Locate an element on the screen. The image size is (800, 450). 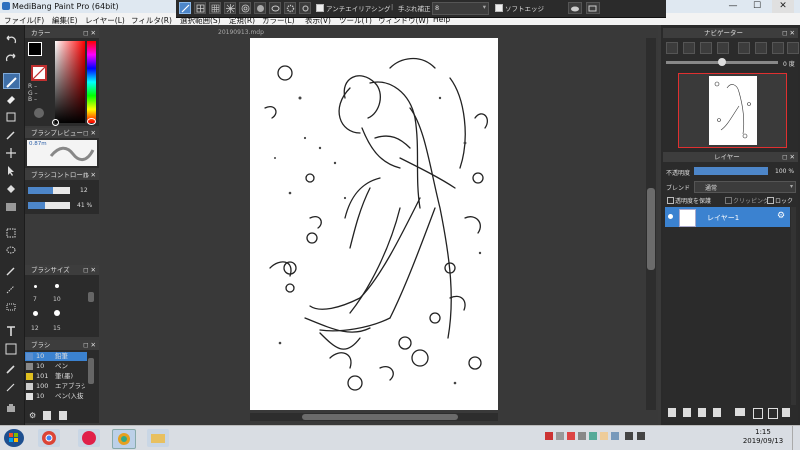
gear-ruler-button is located at coordinates (290, 8).